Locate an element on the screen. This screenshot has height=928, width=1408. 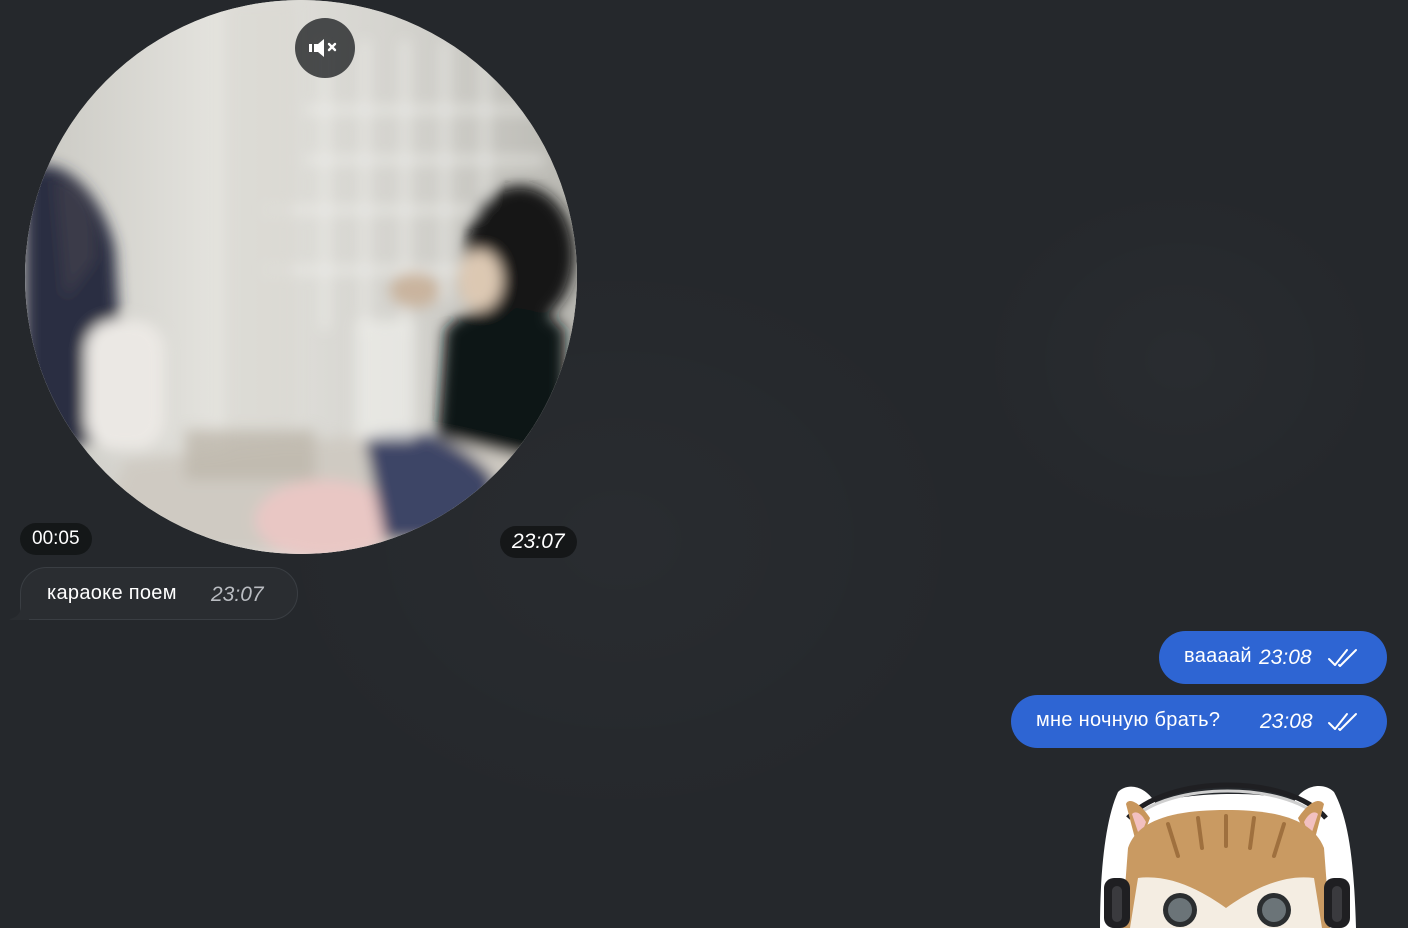
bubble-tail is located at coordinates (19, 613).